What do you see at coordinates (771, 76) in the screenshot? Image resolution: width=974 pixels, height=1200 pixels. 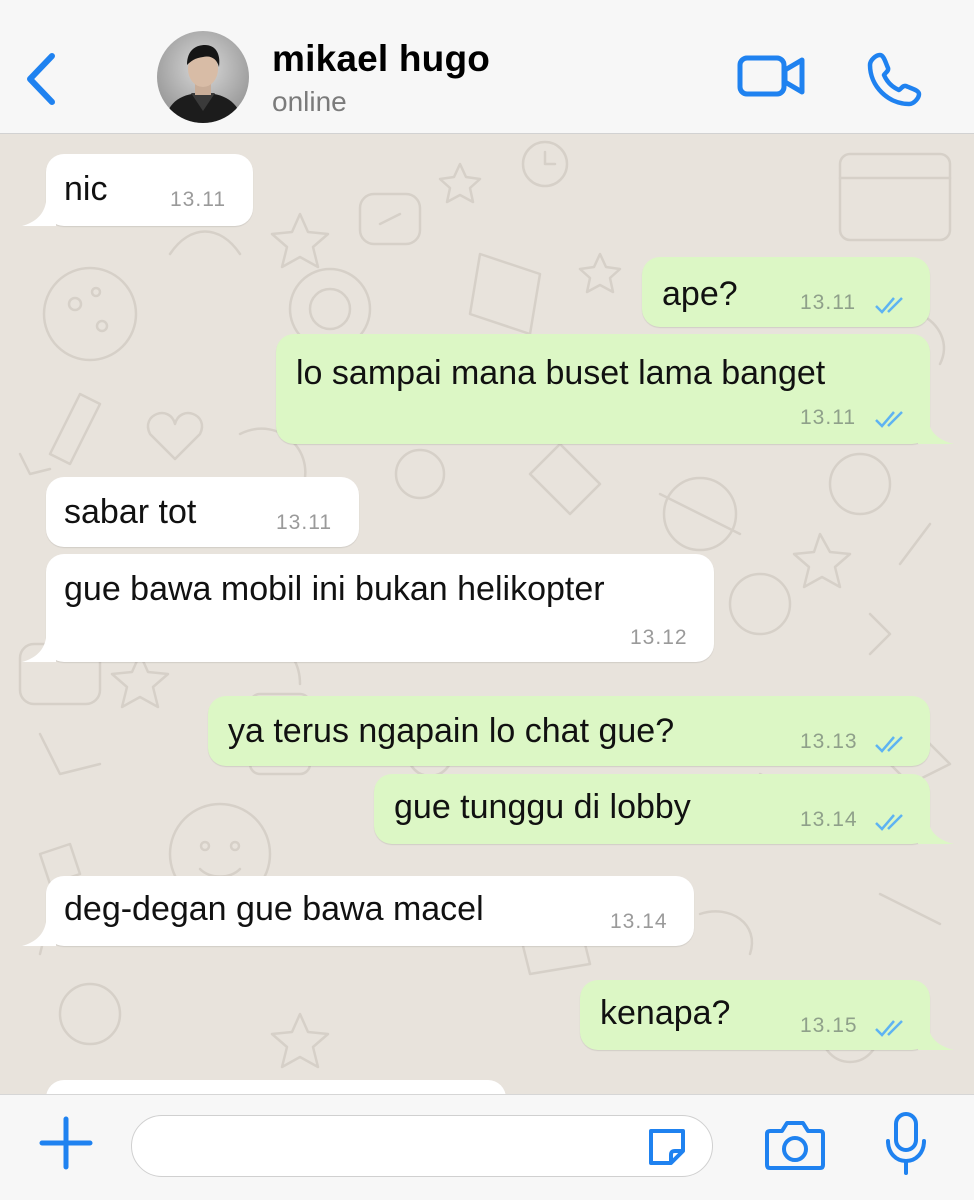 I see `video-camera-icon` at bounding box center [771, 76].